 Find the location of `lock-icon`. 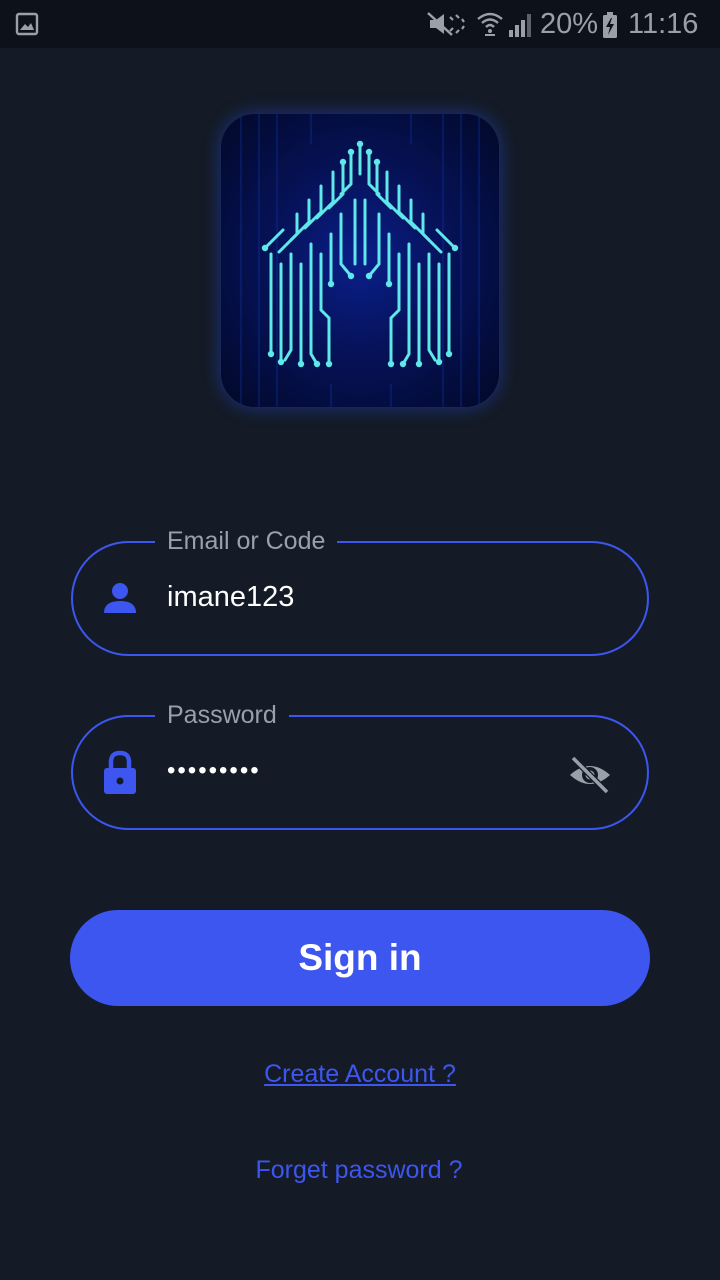

lock-icon is located at coordinates (120, 772).